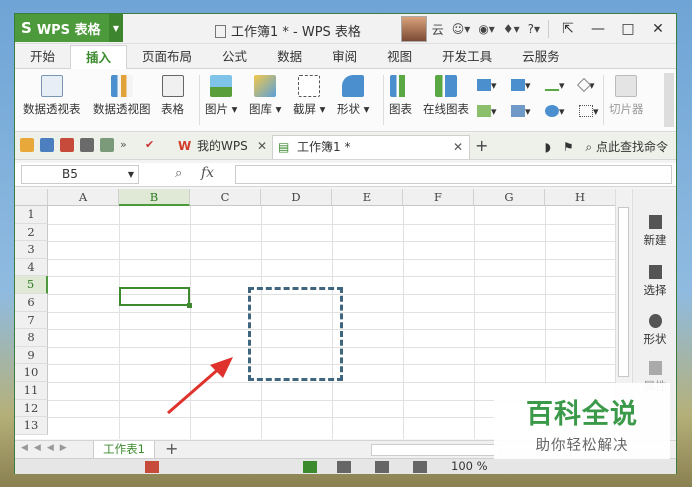  I want to click on selected-cell-b5, so click(155, 297).